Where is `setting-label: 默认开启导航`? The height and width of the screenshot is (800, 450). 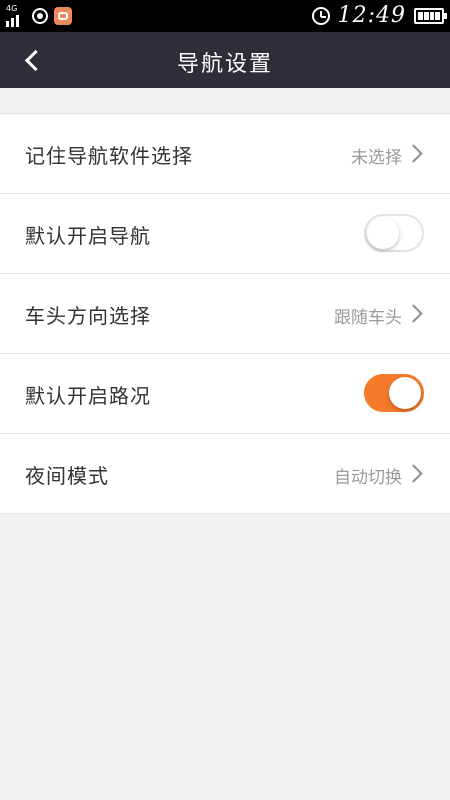 setting-label: 默认开启导航 is located at coordinates (88, 236).